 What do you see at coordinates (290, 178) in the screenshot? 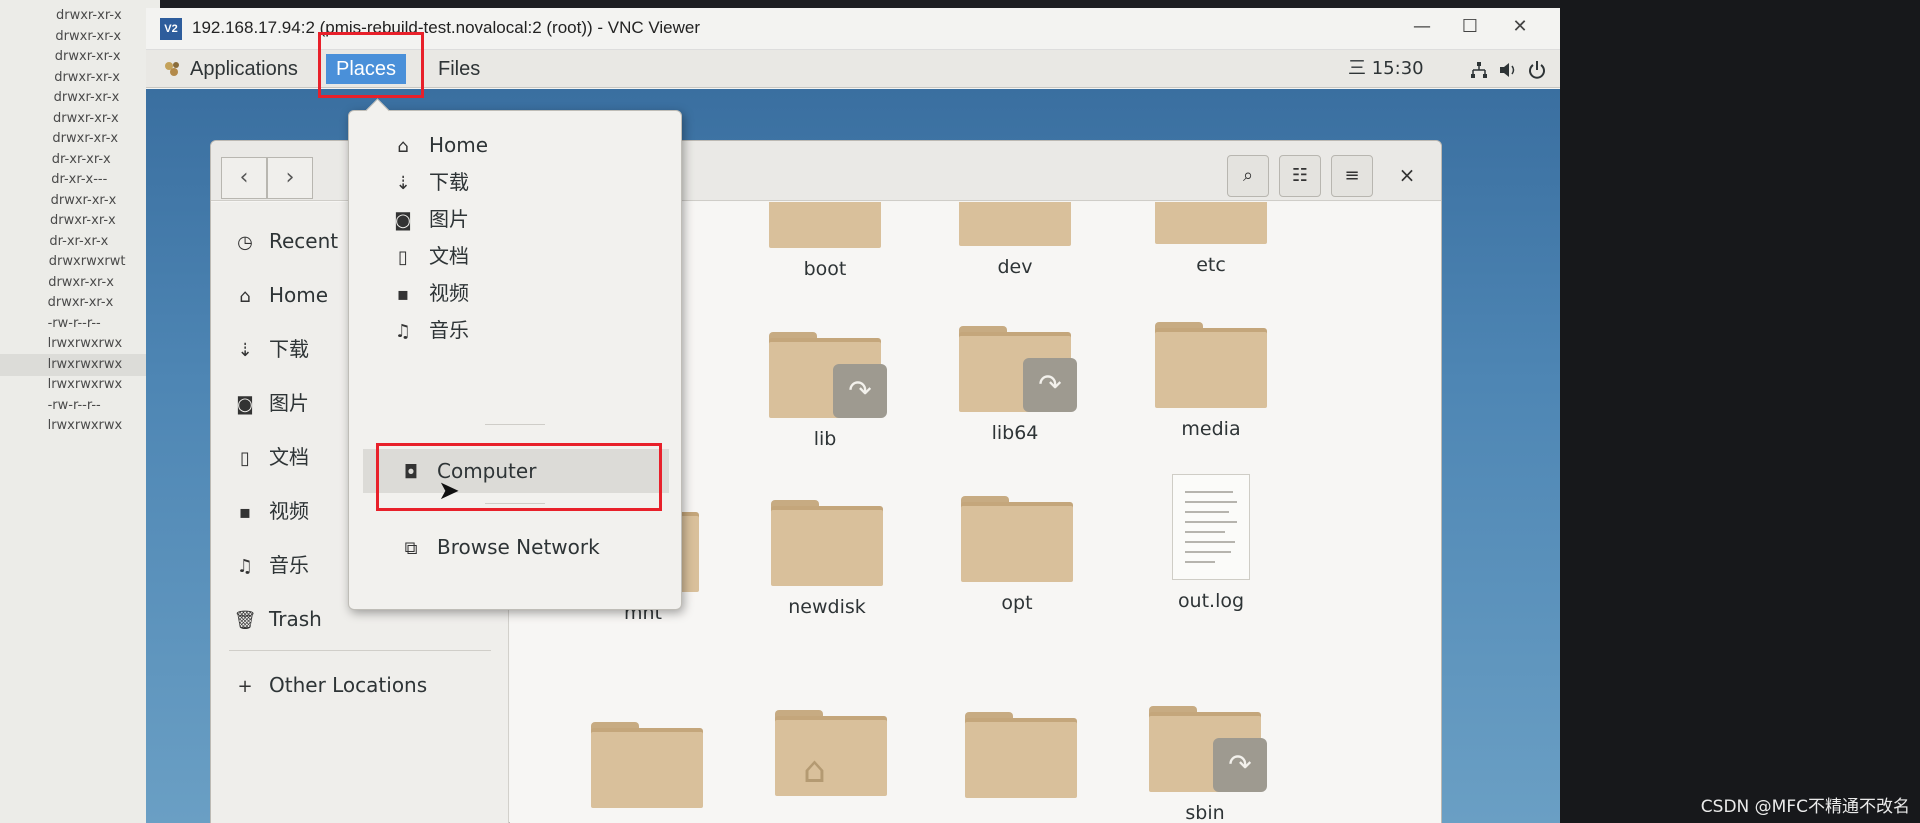
I see `forward-button: ›` at bounding box center [290, 178].